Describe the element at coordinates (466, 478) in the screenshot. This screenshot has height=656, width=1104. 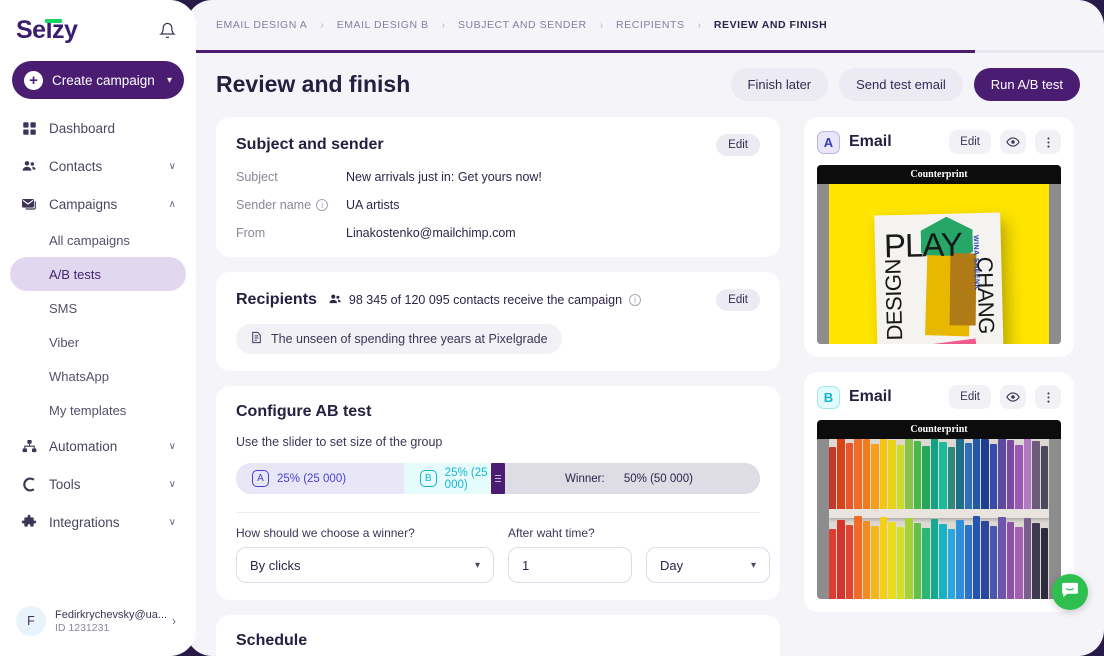
I see `slider-segment-b-label: 25% (25 000)` at that location.